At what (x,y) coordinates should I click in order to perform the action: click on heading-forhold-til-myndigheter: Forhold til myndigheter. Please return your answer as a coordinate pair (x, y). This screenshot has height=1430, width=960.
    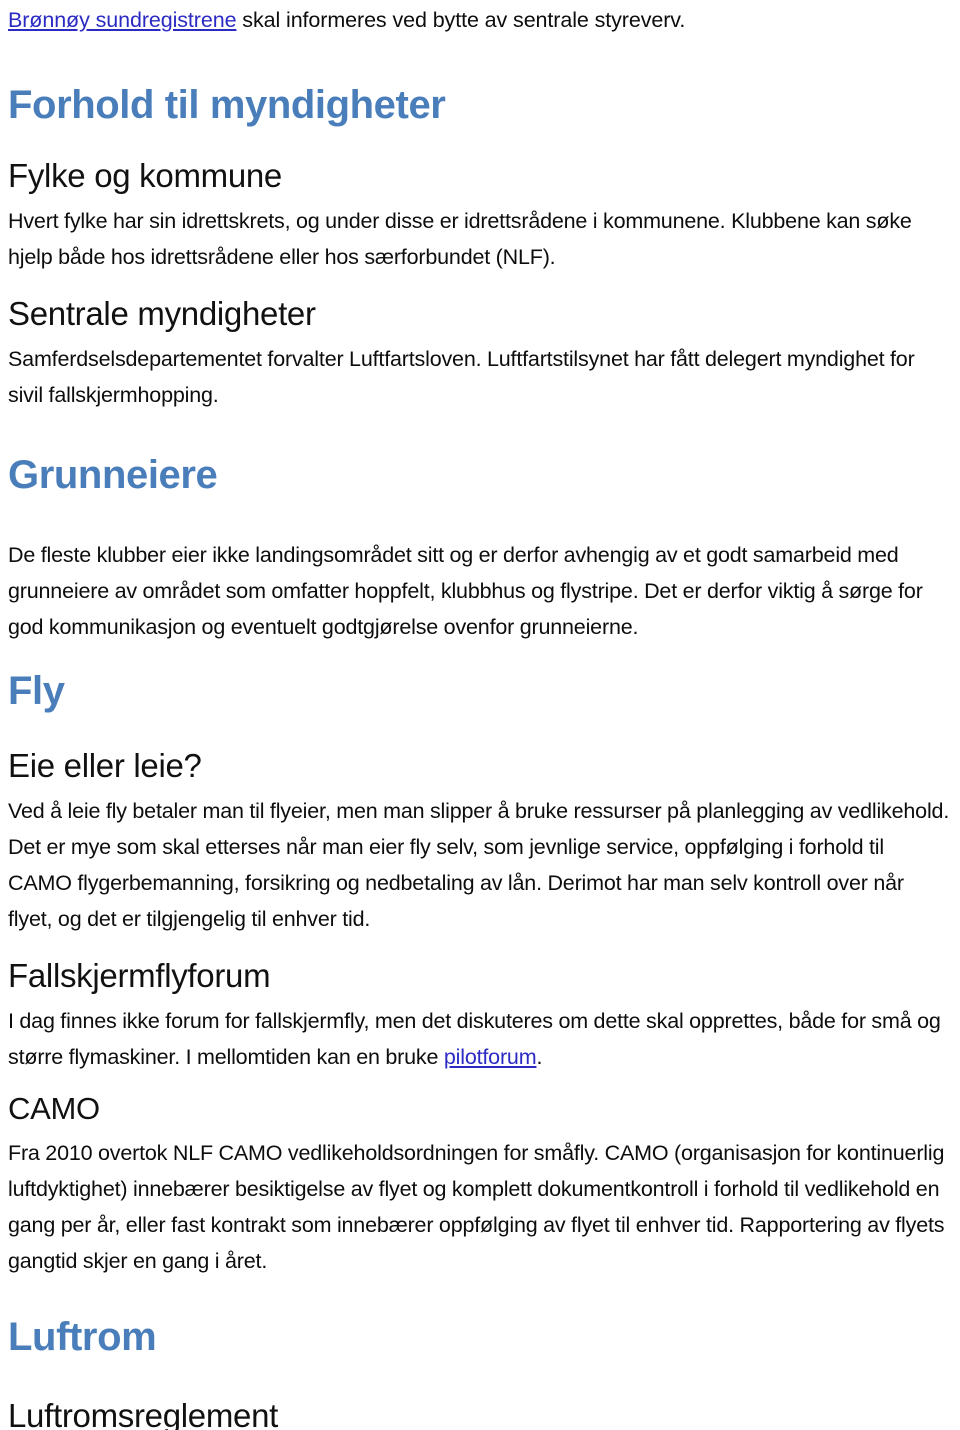
    Looking at the image, I should click on (227, 105).